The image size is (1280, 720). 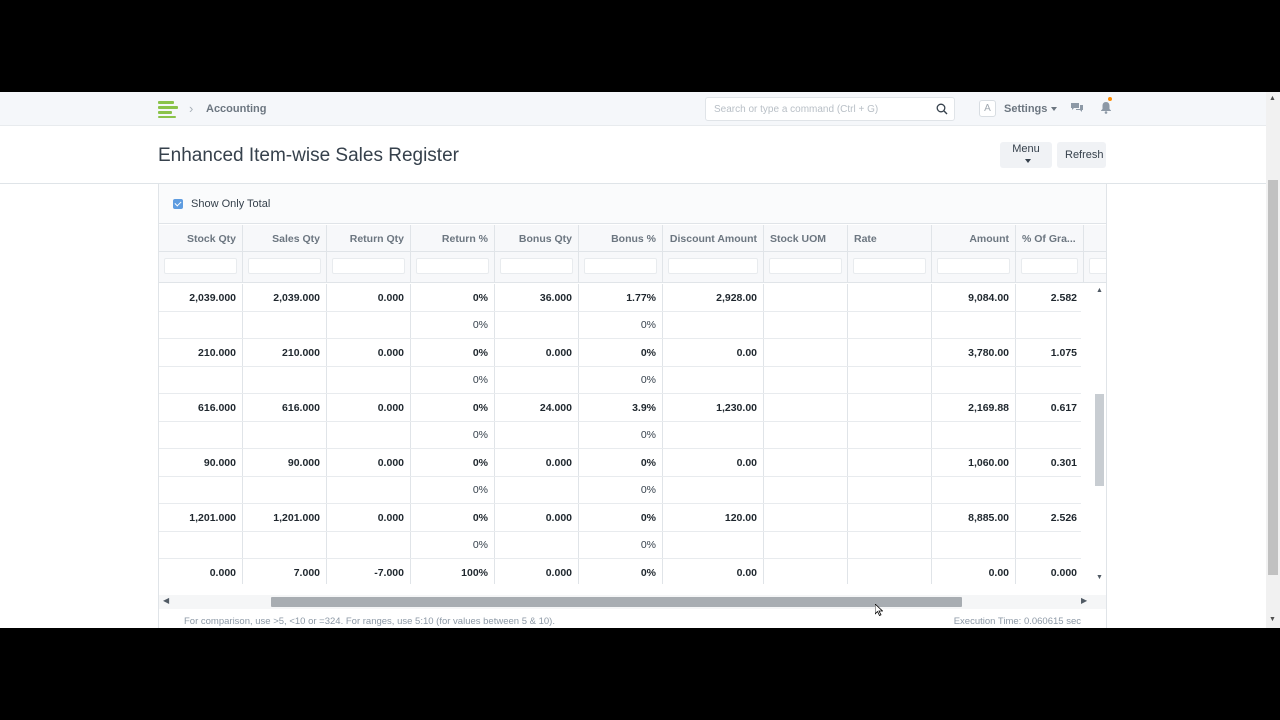 What do you see at coordinates (713, 407) in the screenshot?
I see `table-cell: 1,230.00` at bounding box center [713, 407].